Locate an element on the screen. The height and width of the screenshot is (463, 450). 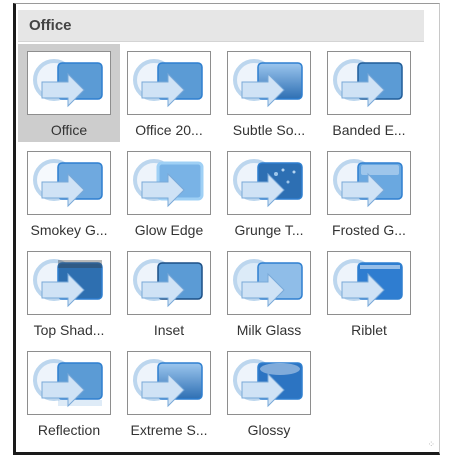
section-title: Office is located at coordinates (50, 25).